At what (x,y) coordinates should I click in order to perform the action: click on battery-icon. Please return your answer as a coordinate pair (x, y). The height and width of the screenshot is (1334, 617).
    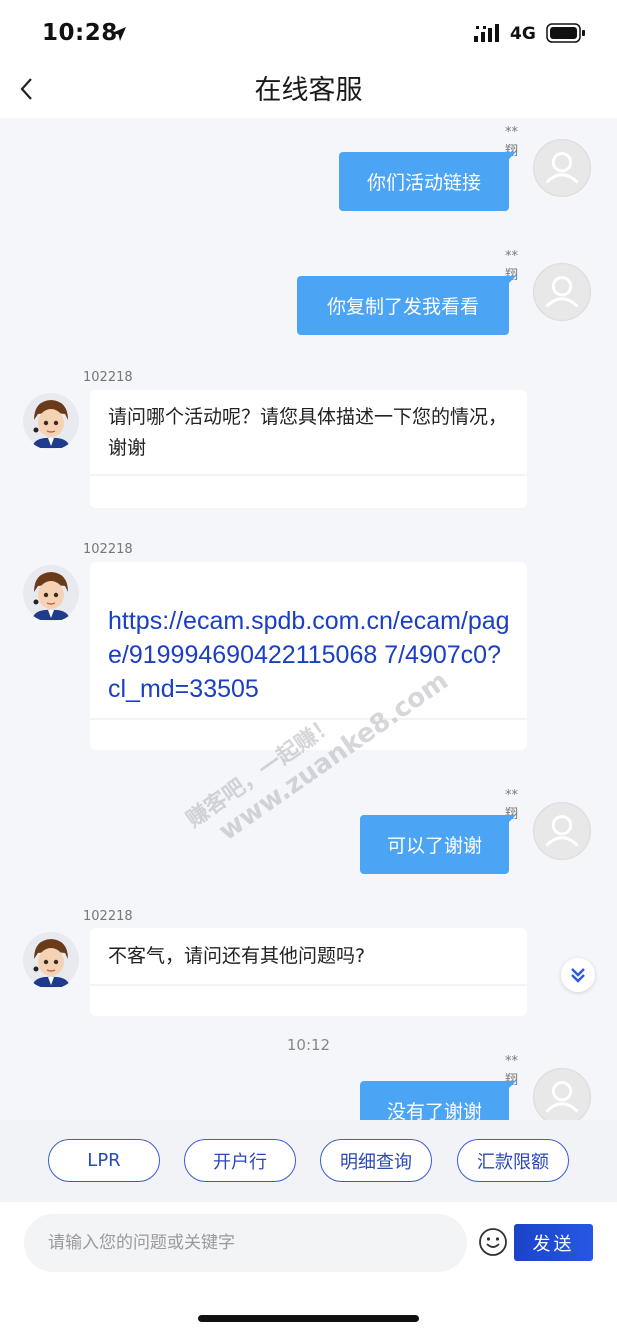
    Looking at the image, I should click on (565, 33).